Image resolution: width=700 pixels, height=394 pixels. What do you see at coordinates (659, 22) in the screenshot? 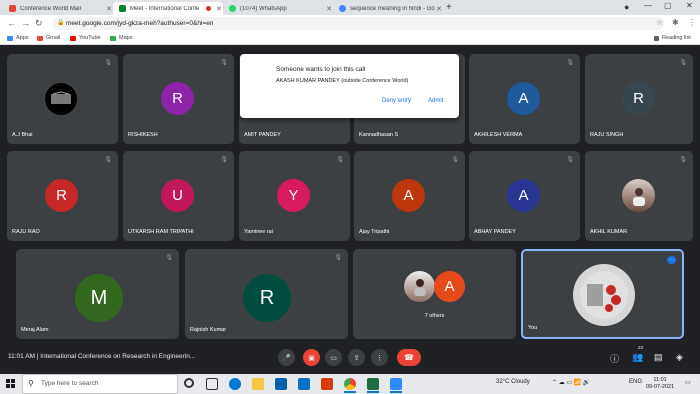
I see `star-icon: ☆` at bounding box center [659, 22].